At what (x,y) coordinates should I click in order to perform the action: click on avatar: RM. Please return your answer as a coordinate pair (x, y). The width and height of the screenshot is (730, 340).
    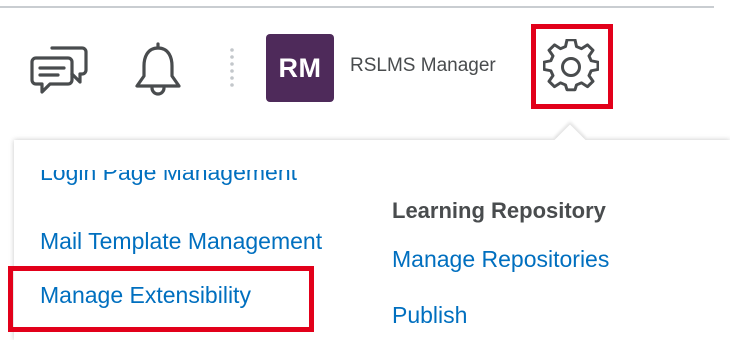
    Looking at the image, I should click on (300, 68).